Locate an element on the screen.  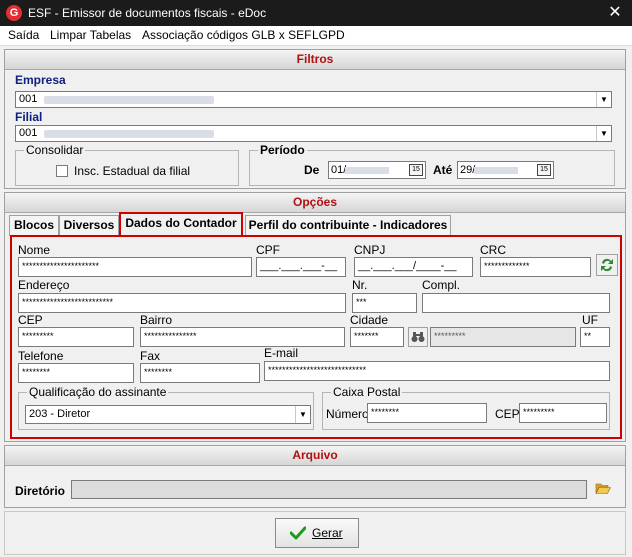
footer-panel: Gerar is located at coordinates (315, 533).